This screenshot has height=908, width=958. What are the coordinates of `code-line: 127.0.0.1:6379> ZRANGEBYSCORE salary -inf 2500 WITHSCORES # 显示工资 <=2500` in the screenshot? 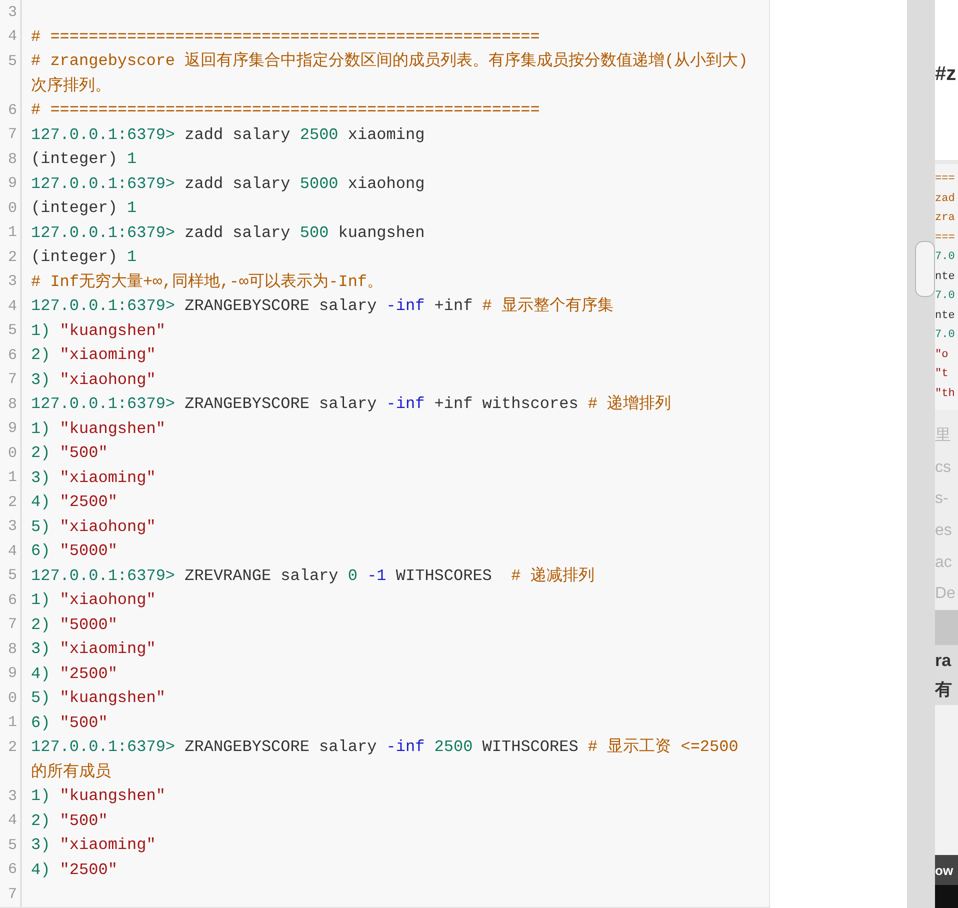 It's located at (384, 747).